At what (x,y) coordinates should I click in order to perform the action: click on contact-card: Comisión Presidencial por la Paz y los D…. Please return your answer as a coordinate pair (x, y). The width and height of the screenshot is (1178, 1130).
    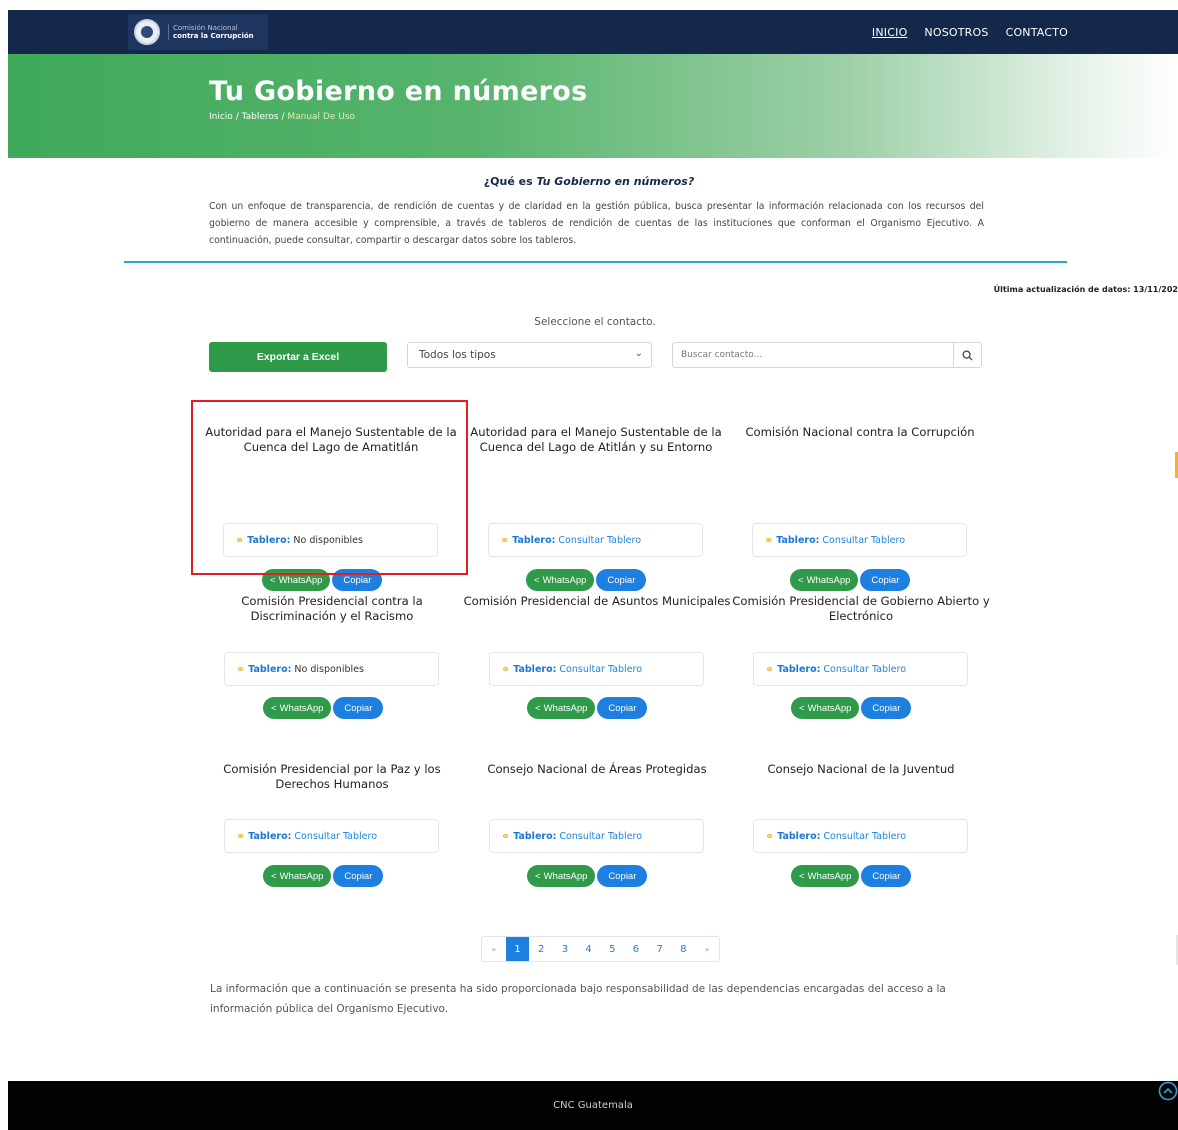
    Looking at the image, I should click on (332, 847).